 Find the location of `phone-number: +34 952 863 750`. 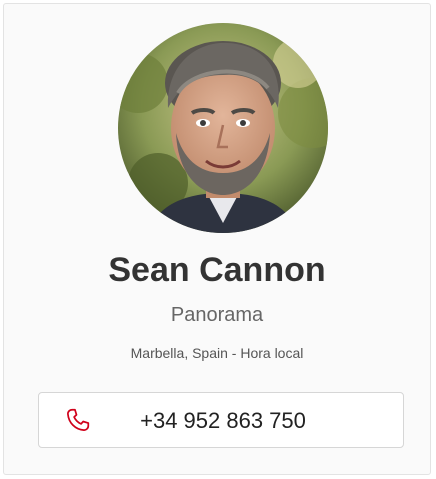

phone-number: +34 952 863 750 is located at coordinates (223, 420).